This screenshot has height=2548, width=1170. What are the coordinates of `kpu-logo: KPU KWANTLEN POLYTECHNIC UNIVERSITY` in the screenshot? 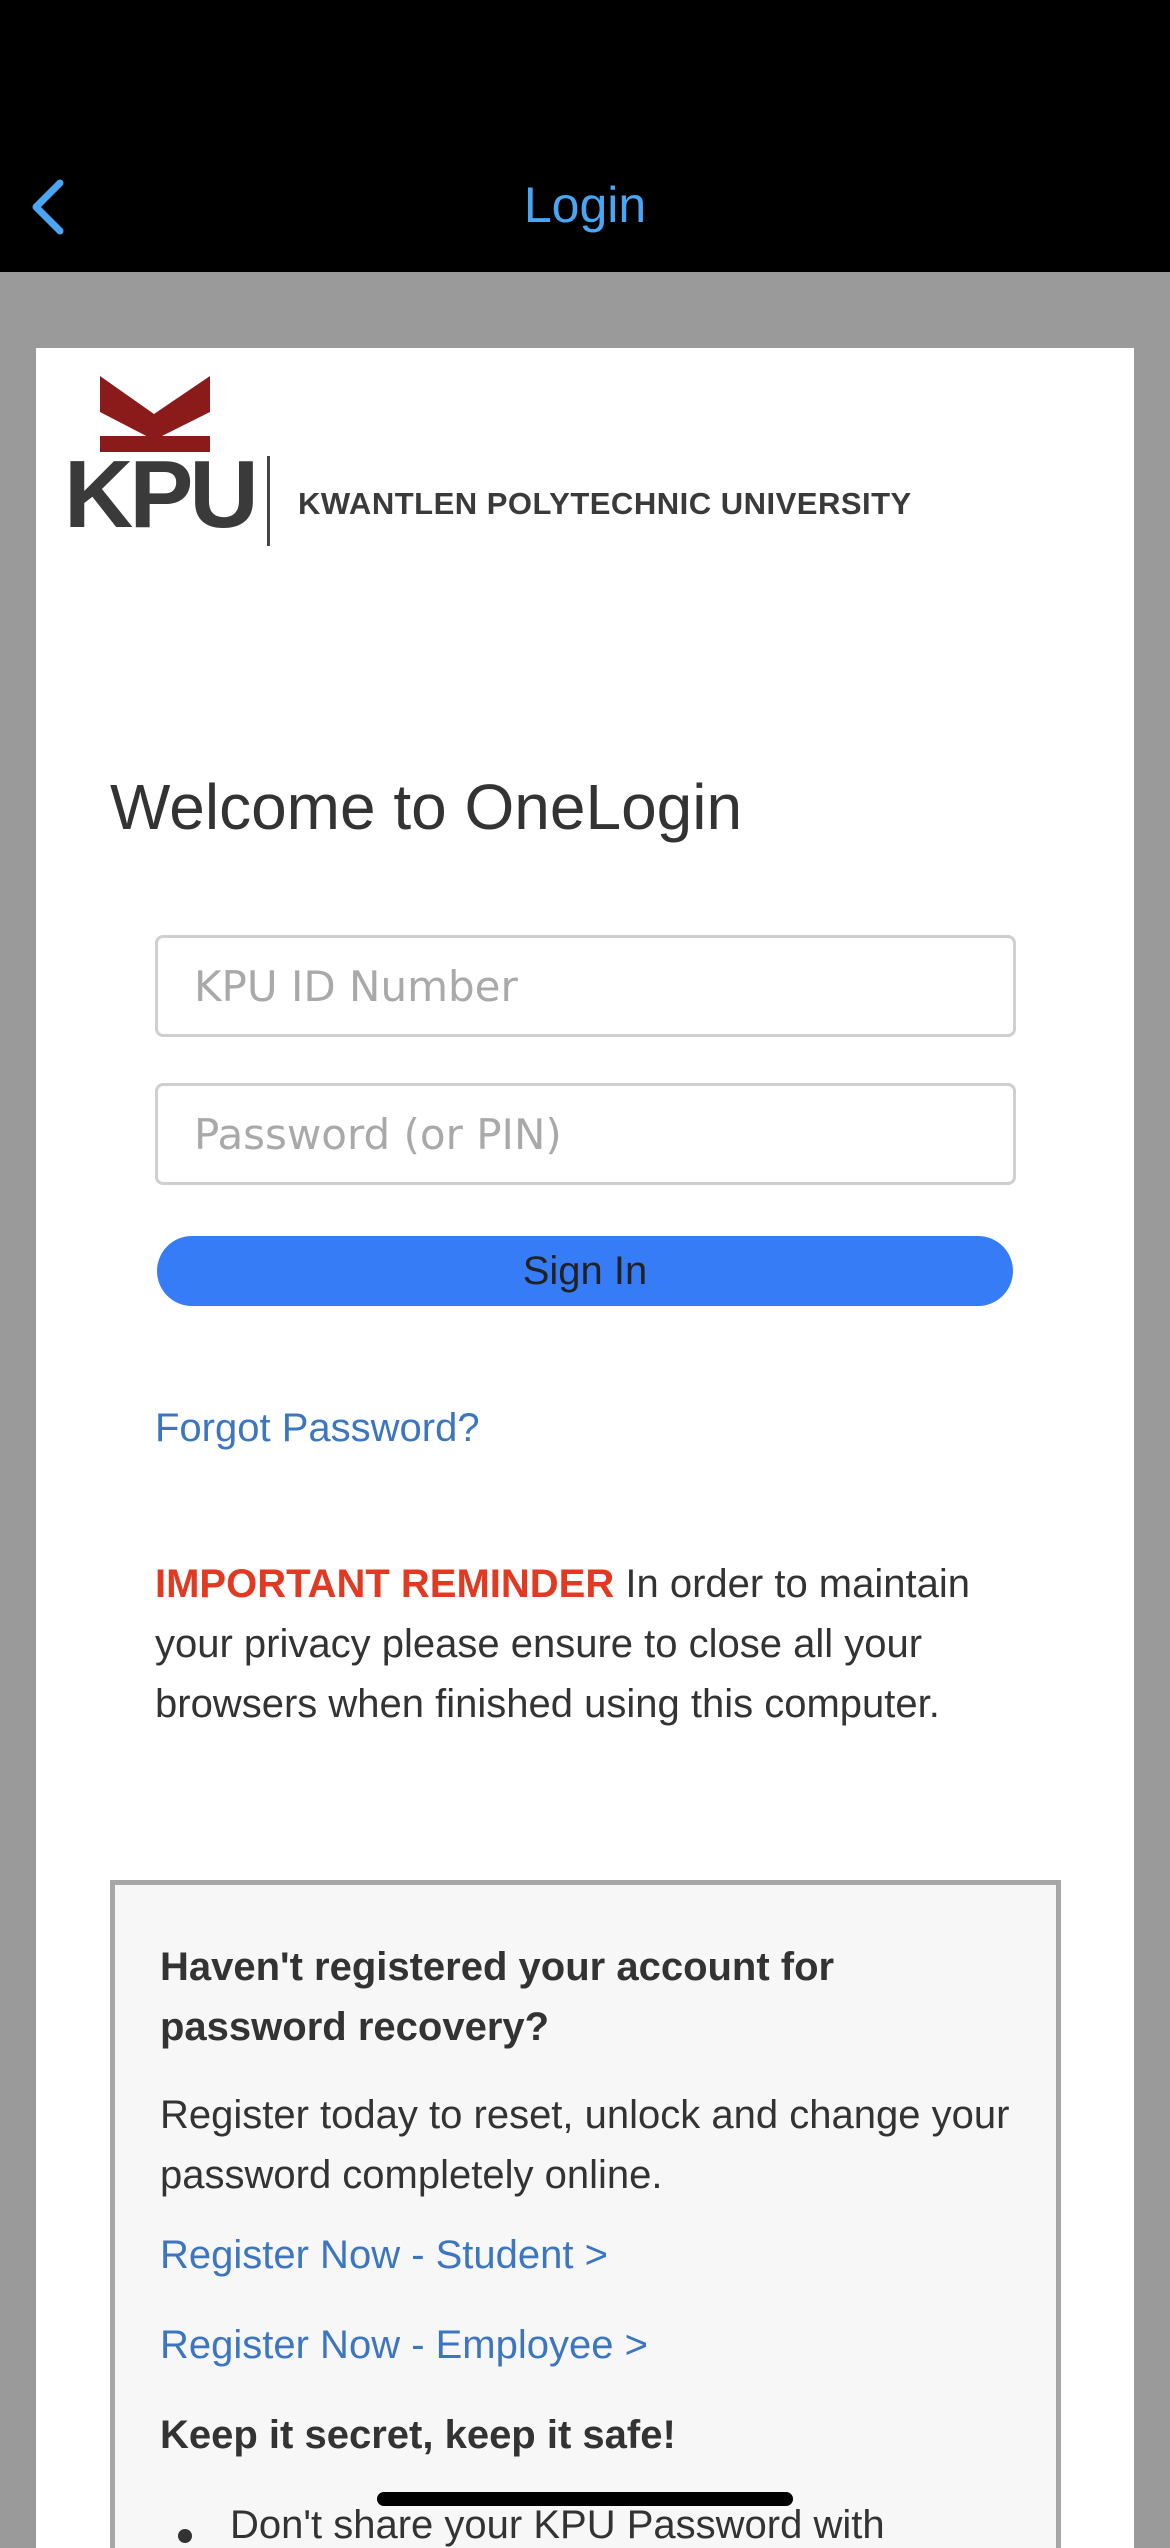 It's located at (539, 462).